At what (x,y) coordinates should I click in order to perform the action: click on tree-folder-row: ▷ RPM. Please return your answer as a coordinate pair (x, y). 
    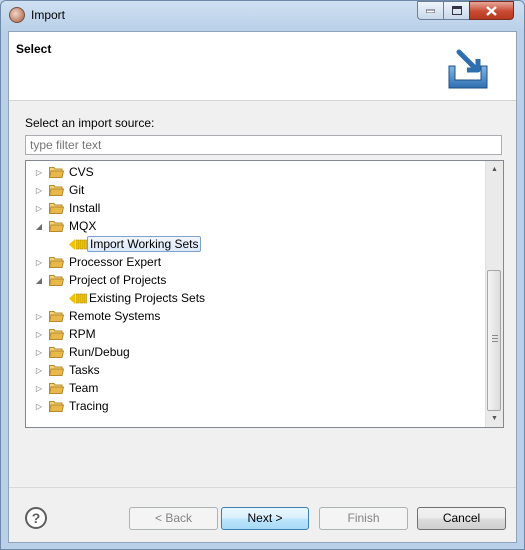
    Looking at the image, I should click on (256, 335).